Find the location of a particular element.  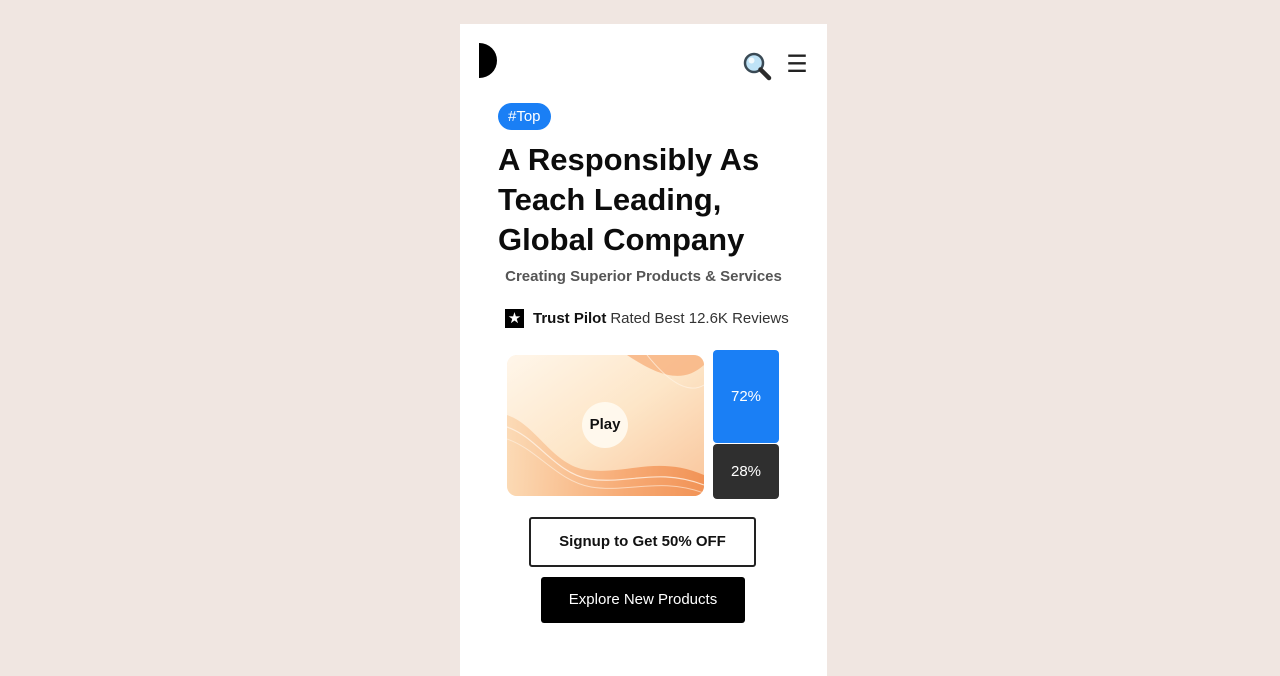

signup-button: Signup to Get 50% OFF is located at coordinates (642, 542).